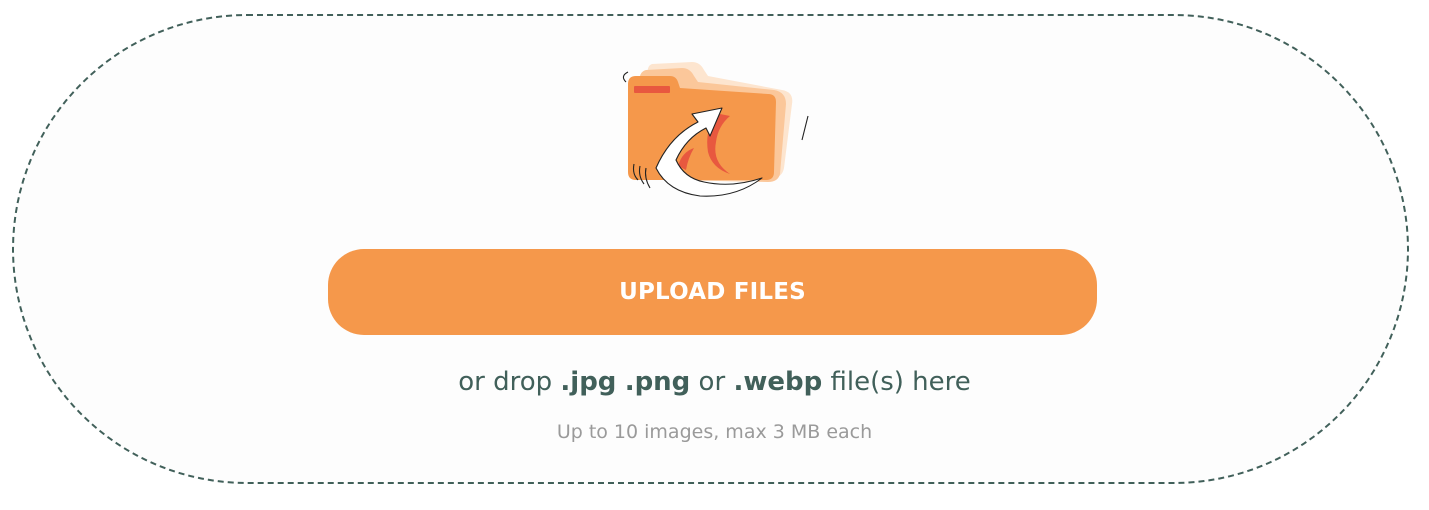  I want to click on ext-webp: .webp, so click(778, 382).